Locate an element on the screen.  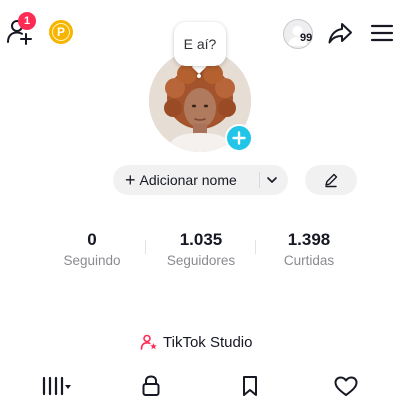
tab-private is located at coordinates (151, 386).